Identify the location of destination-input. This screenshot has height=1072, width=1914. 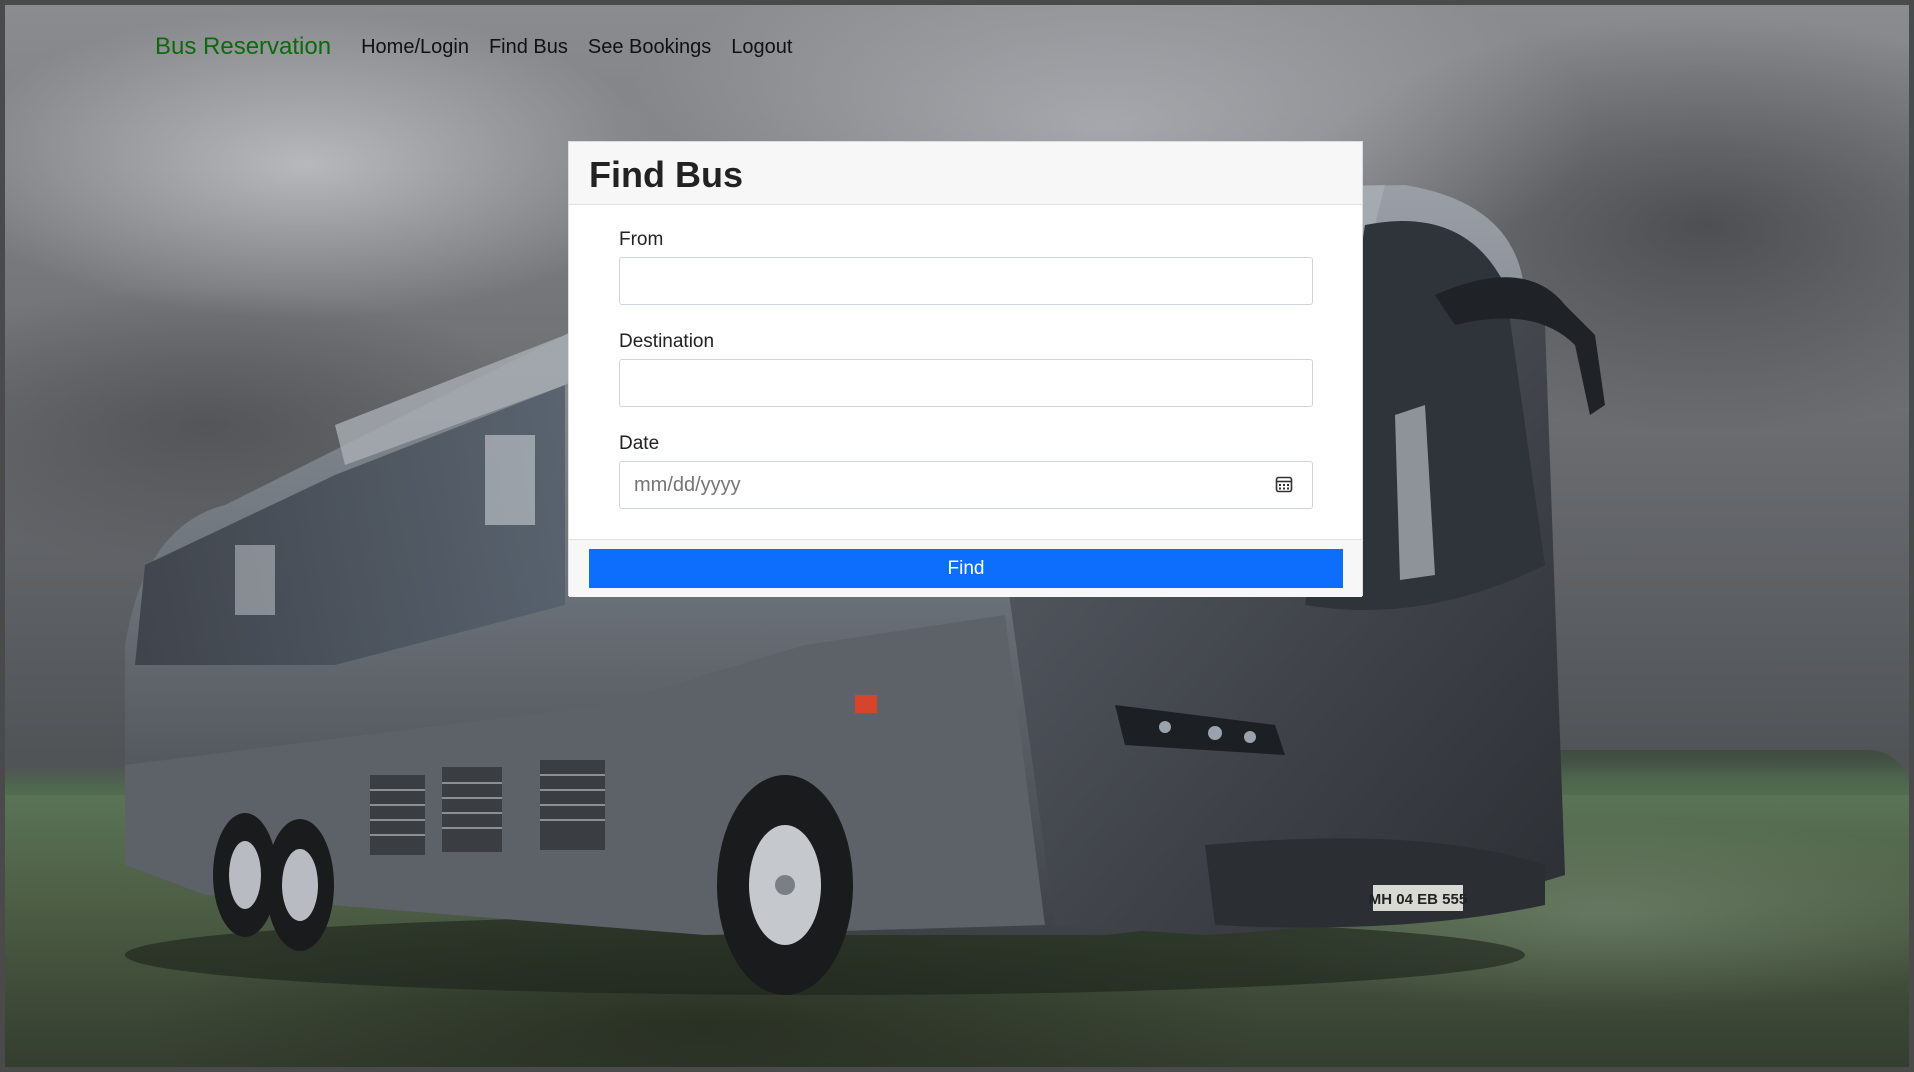
(966, 383).